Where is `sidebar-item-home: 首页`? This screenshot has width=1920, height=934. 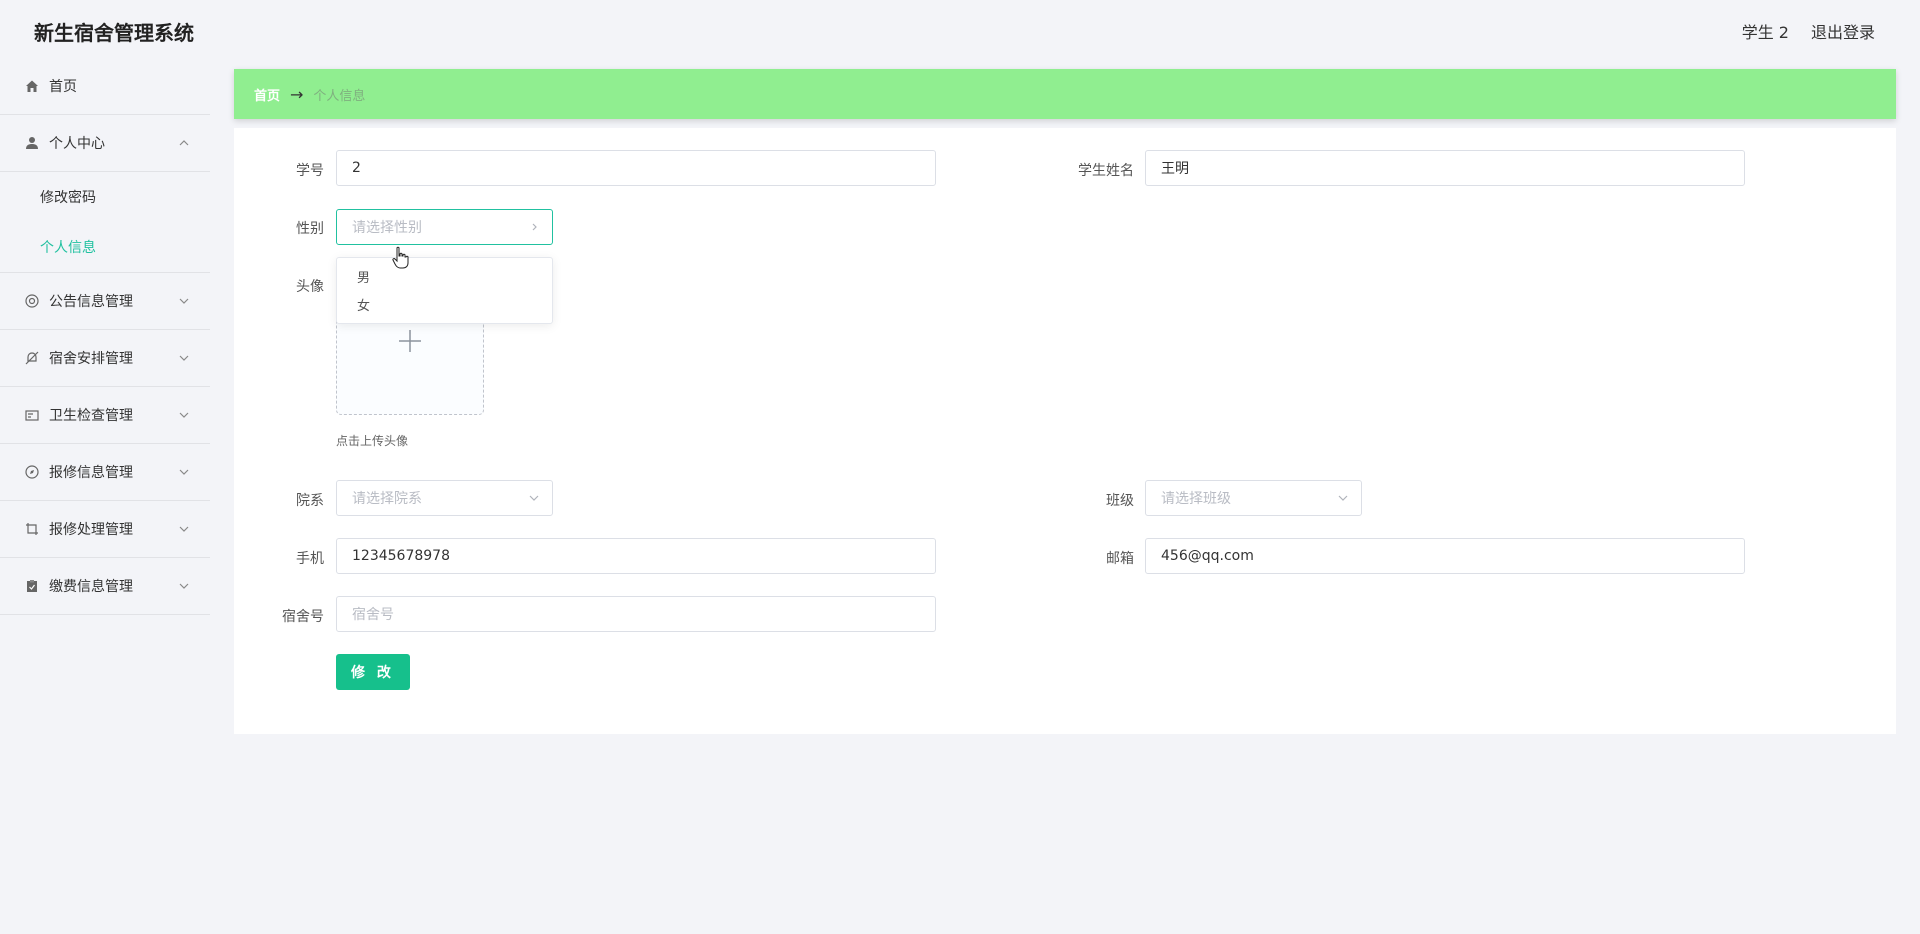 sidebar-item-home: 首页 is located at coordinates (105, 86).